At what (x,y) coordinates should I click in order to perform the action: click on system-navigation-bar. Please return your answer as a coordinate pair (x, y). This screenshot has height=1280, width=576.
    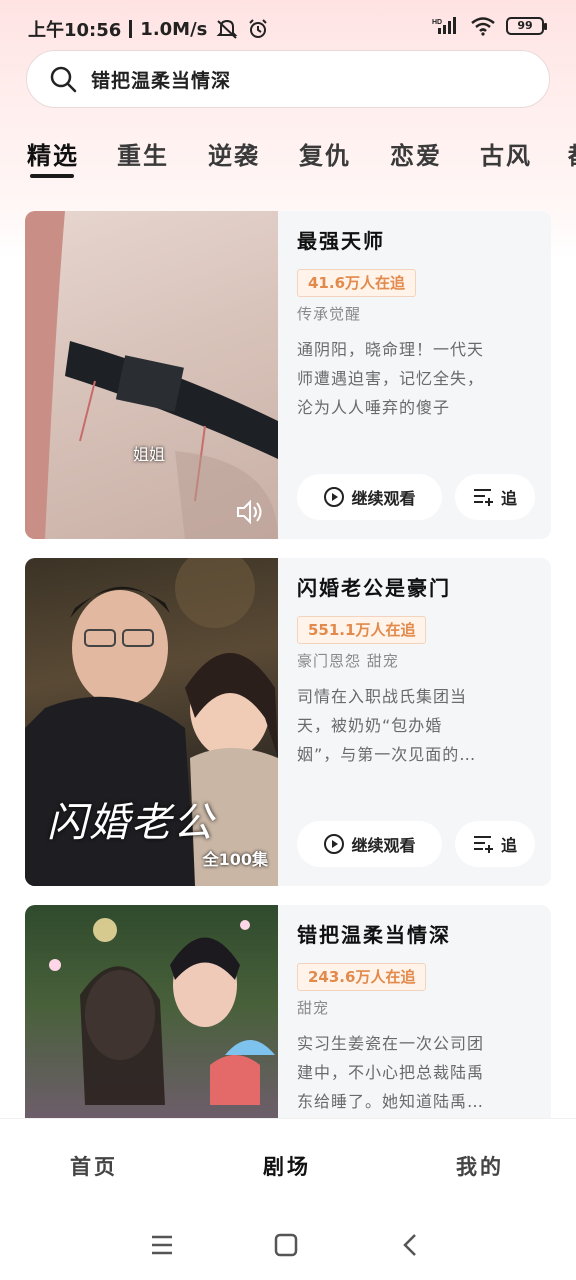
    Looking at the image, I should click on (288, 1249).